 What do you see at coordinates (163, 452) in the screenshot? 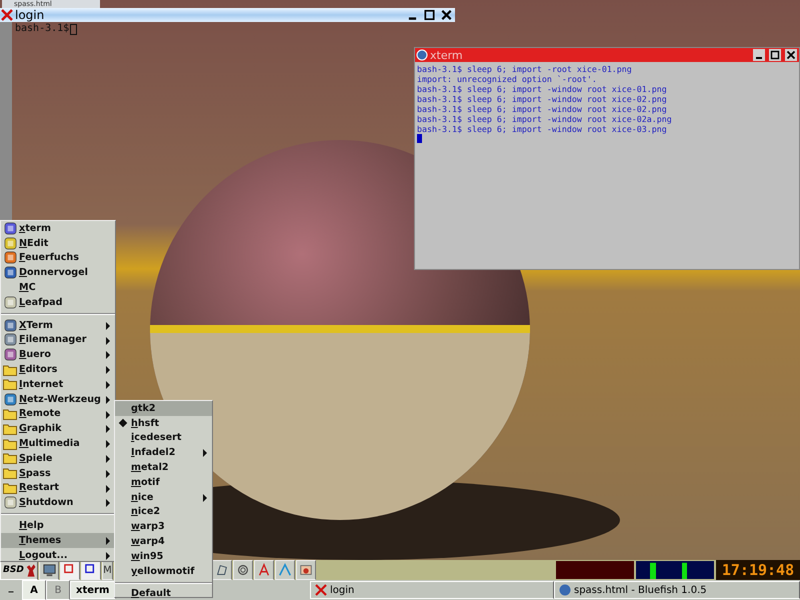
I see `menu-item: Infadel2` at bounding box center [163, 452].